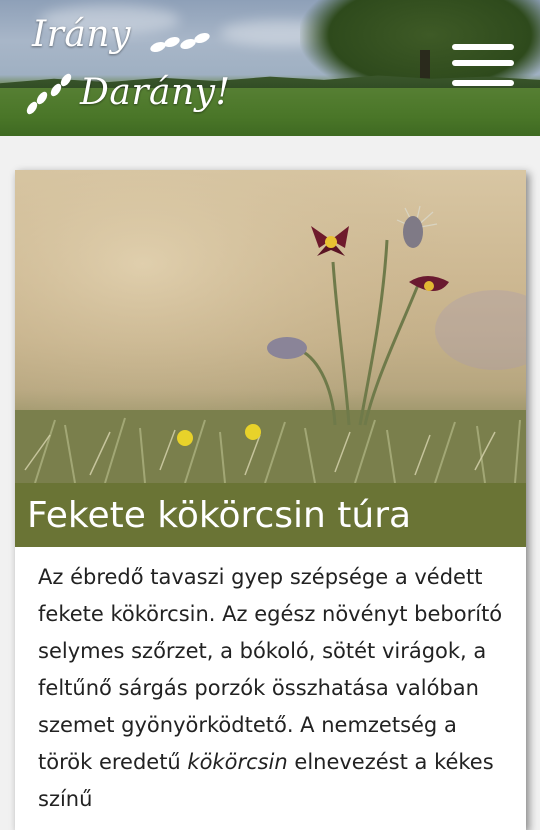  I want to click on hamburger-menu-button, so click(483, 68).